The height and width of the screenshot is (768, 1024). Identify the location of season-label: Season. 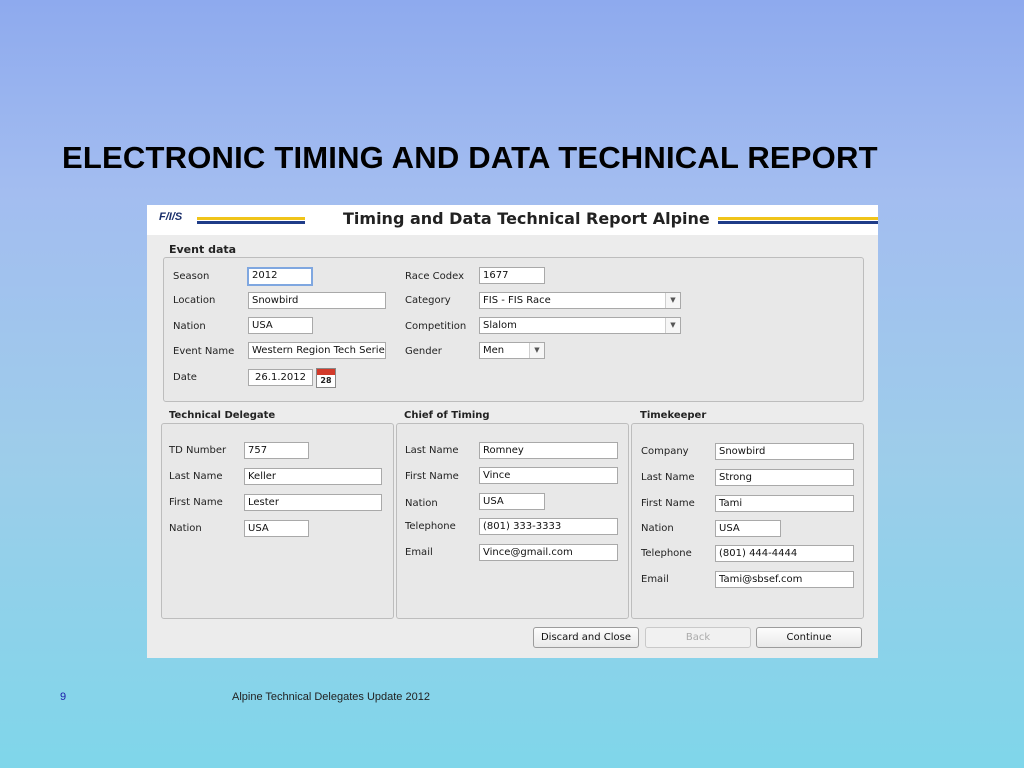
(191, 276).